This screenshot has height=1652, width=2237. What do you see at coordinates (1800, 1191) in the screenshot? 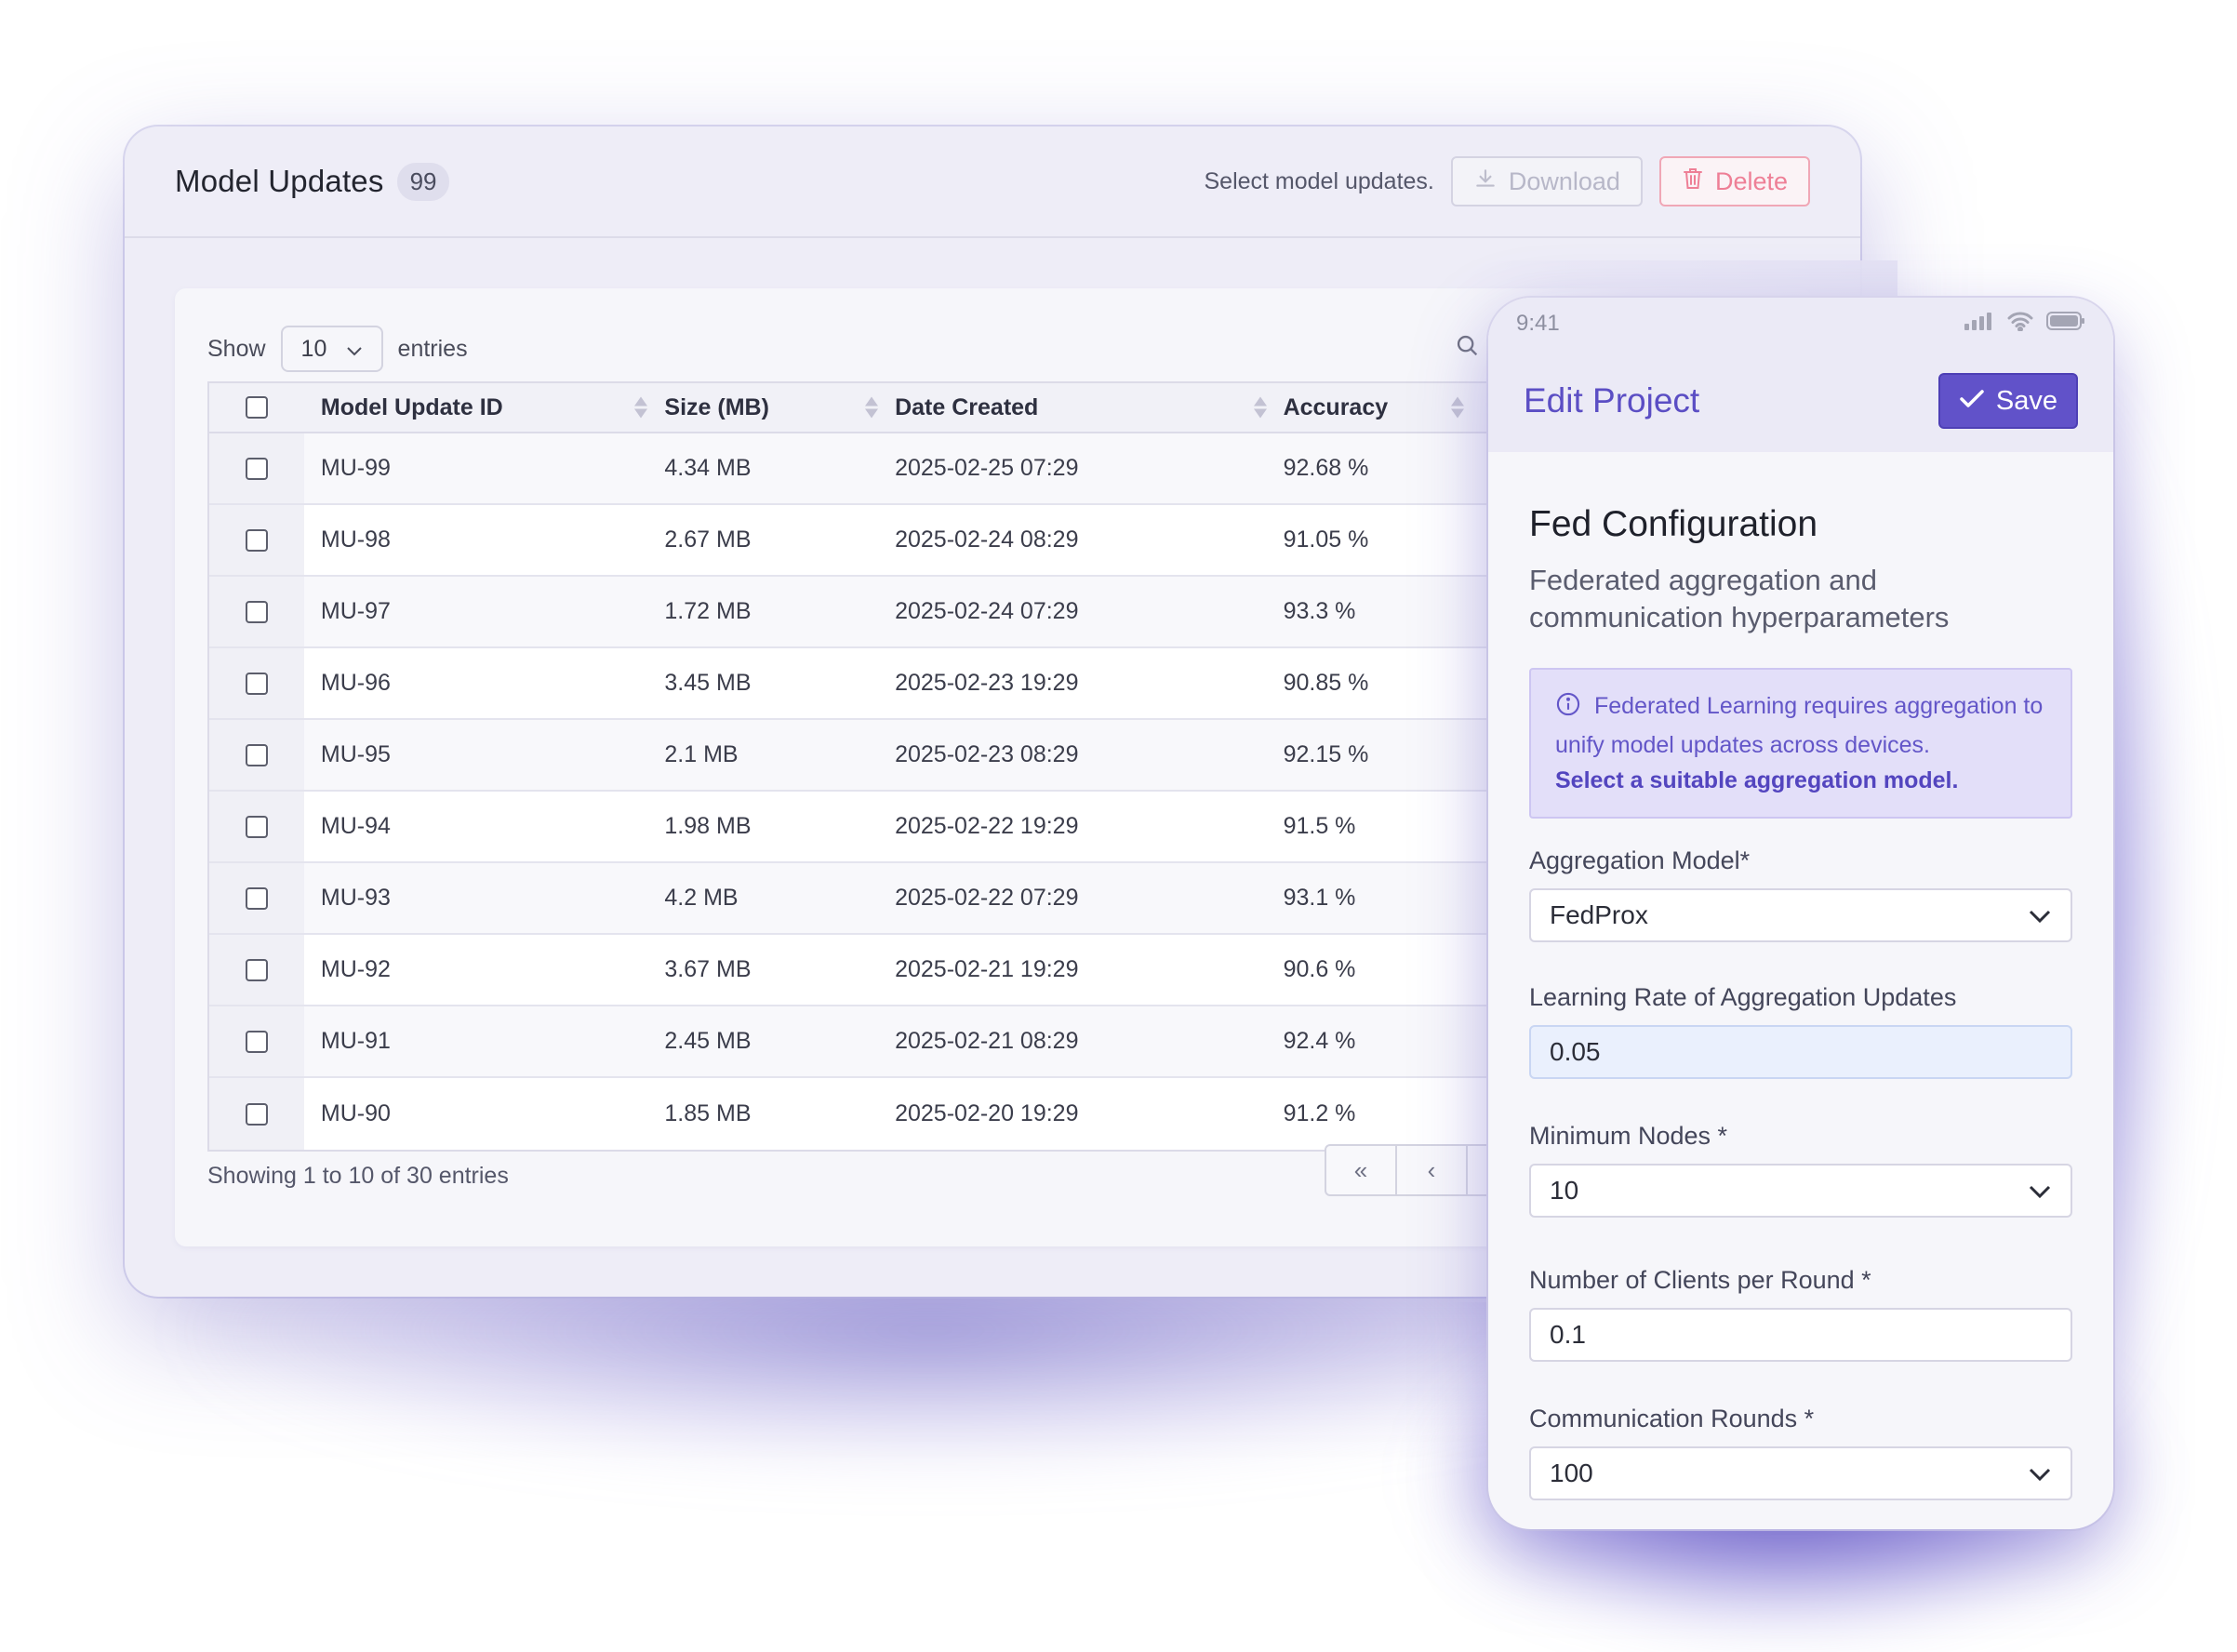
I see `minimum-nodes-select: 10` at bounding box center [1800, 1191].